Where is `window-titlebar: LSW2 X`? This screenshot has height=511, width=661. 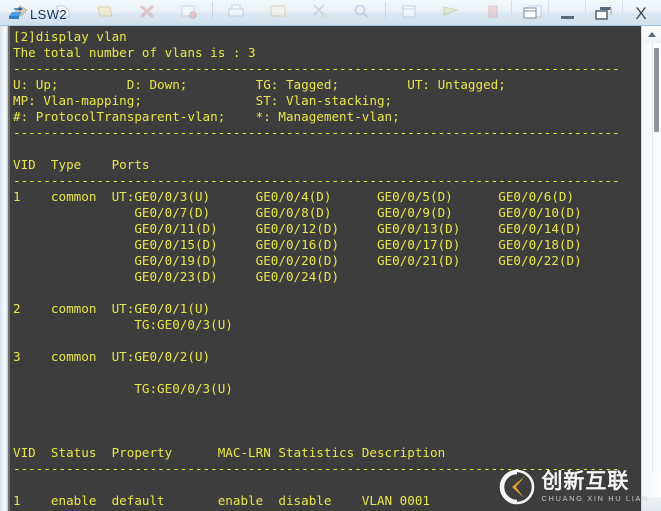
window-titlebar: LSW2 X is located at coordinates (330, 13).